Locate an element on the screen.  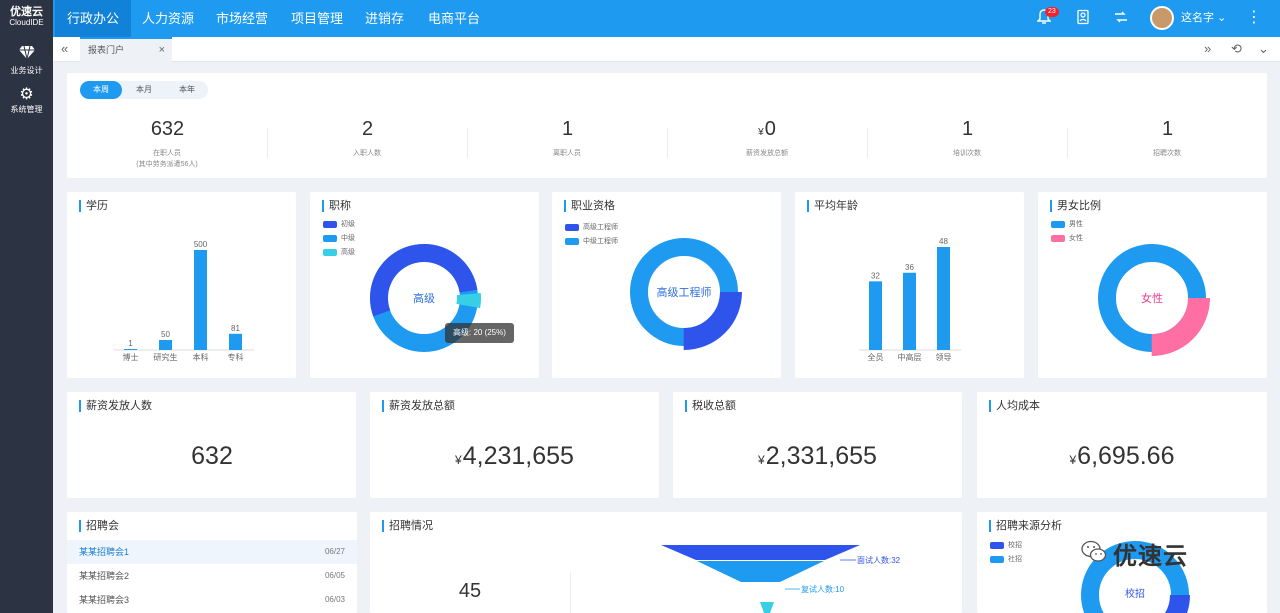
jobfair-name: 某某招聘会3 is located at coordinates (104, 600).